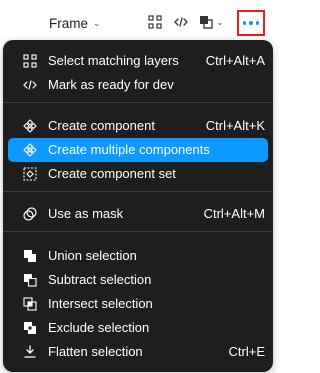  What do you see at coordinates (235, 60) in the screenshot?
I see `menu-item-shortcut: Ctrl+Alt+A` at bounding box center [235, 60].